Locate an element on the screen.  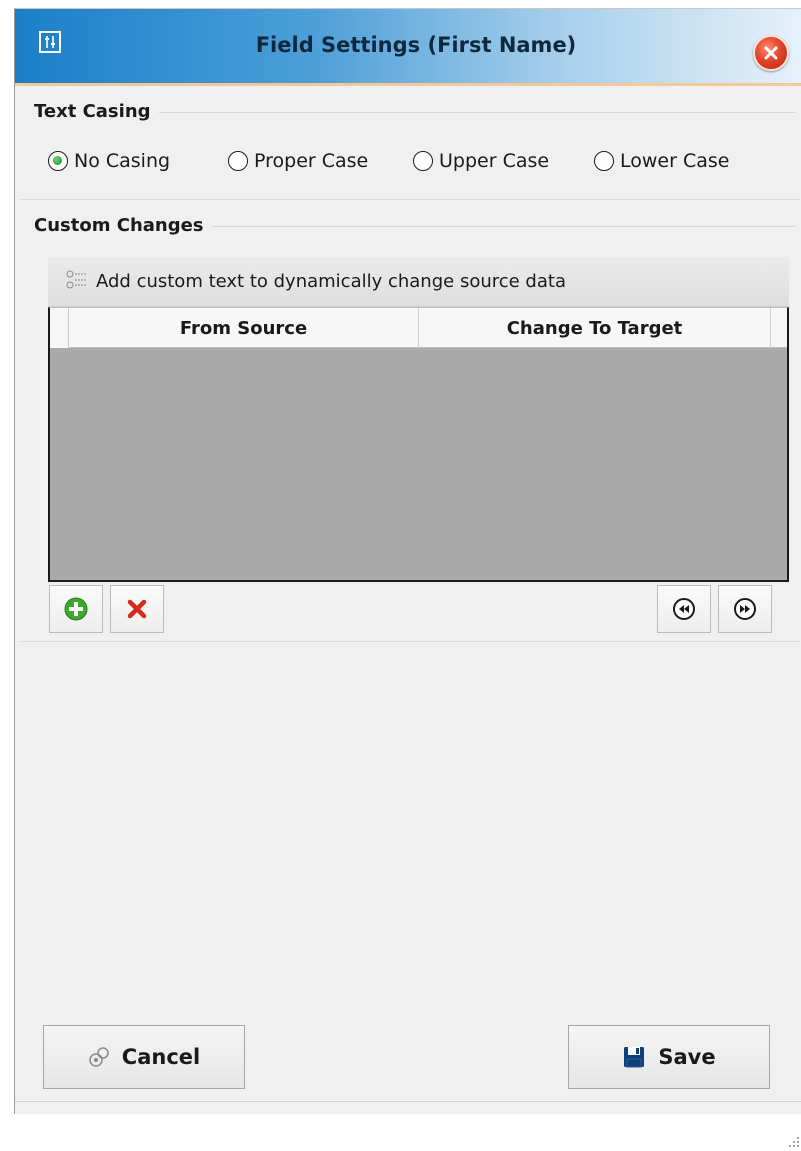
add-icon is located at coordinates (76, 609).